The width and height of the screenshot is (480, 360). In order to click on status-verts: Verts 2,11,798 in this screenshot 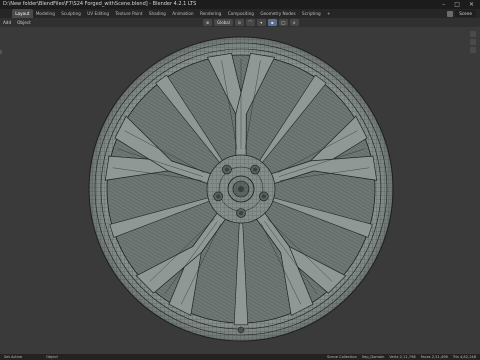, I will do `click(402, 357)`.